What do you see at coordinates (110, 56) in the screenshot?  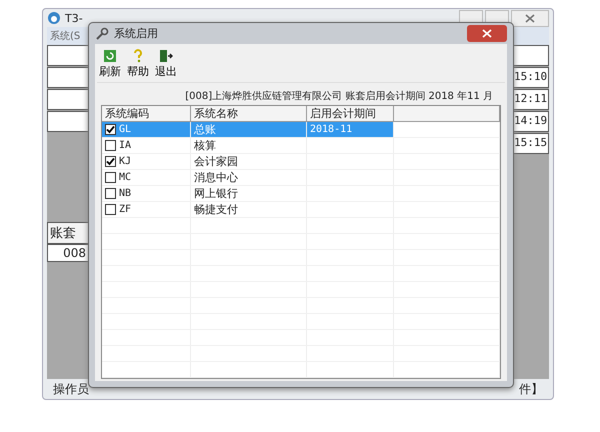 I see `refresh-icon` at bounding box center [110, 56].